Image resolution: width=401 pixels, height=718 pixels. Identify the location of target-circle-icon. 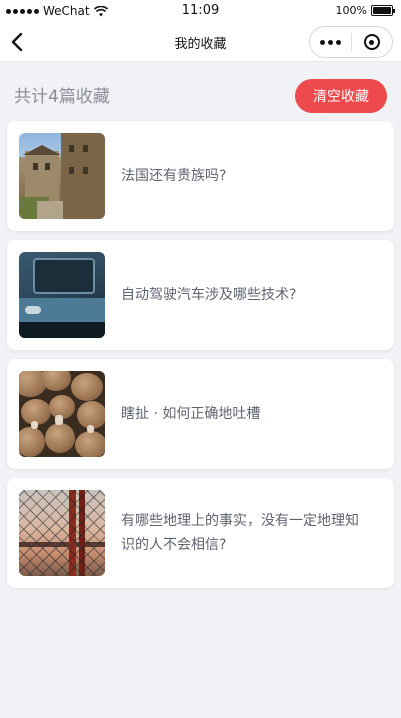
(371, 42).